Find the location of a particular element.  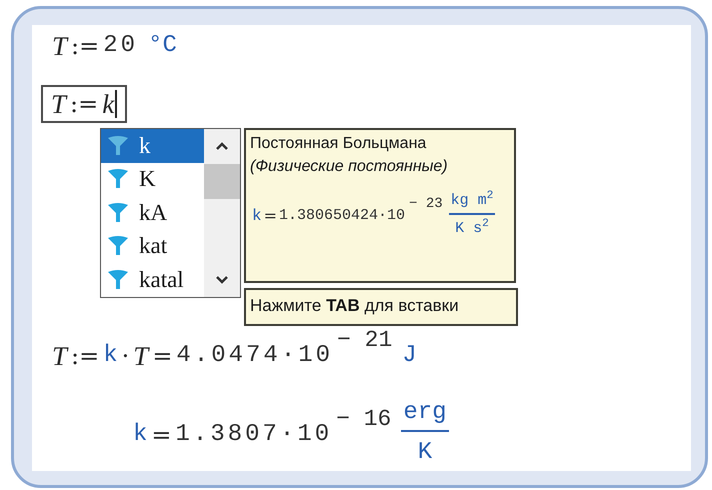

list-item: K is located at coordinates (152, 179).